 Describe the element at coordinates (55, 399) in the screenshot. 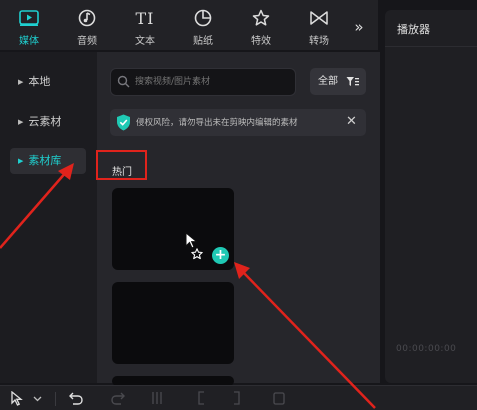

I see `toolbar-divider` at that location.